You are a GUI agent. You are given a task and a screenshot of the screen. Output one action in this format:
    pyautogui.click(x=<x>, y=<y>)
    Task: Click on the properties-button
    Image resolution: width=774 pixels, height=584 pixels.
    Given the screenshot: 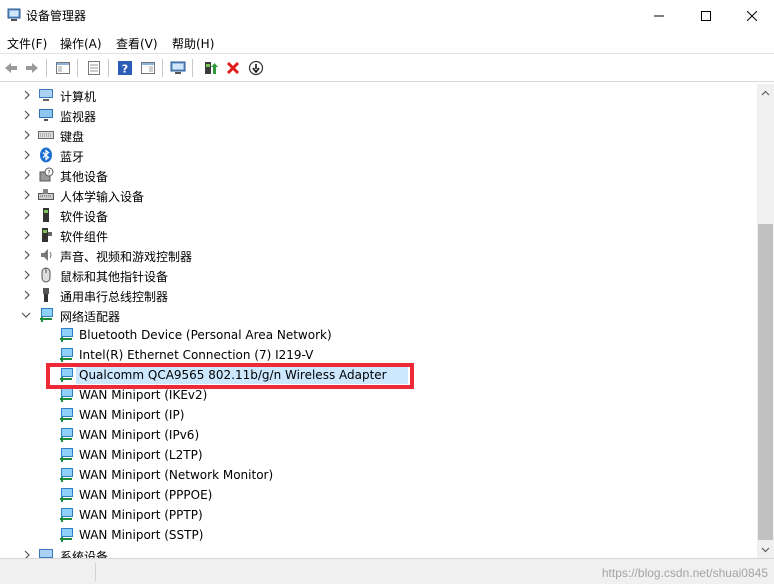 What is the action you would take?
    pyautogui.click(x=94, y=68)
    